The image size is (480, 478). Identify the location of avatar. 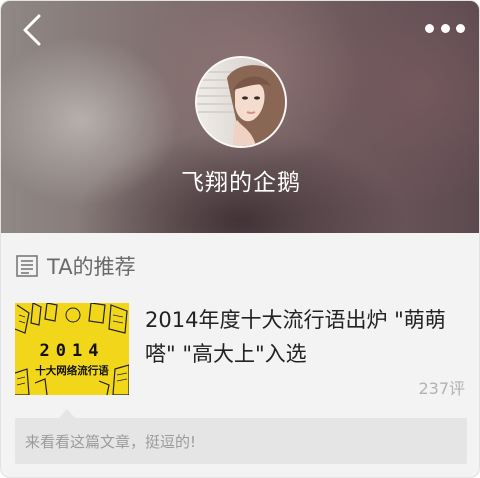
(241, 102).